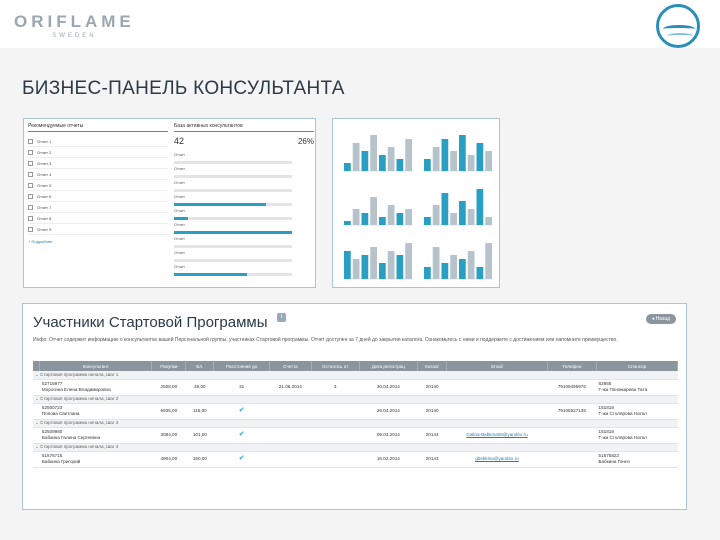 Image resolution: width=720 pixels, height=540 pixels. What do you see at coordinates (355, 447) in the screenshot?
I see `group-row: ⌄ Стартовая программа начала, Шаг 4` at bounding box center [355, 447].